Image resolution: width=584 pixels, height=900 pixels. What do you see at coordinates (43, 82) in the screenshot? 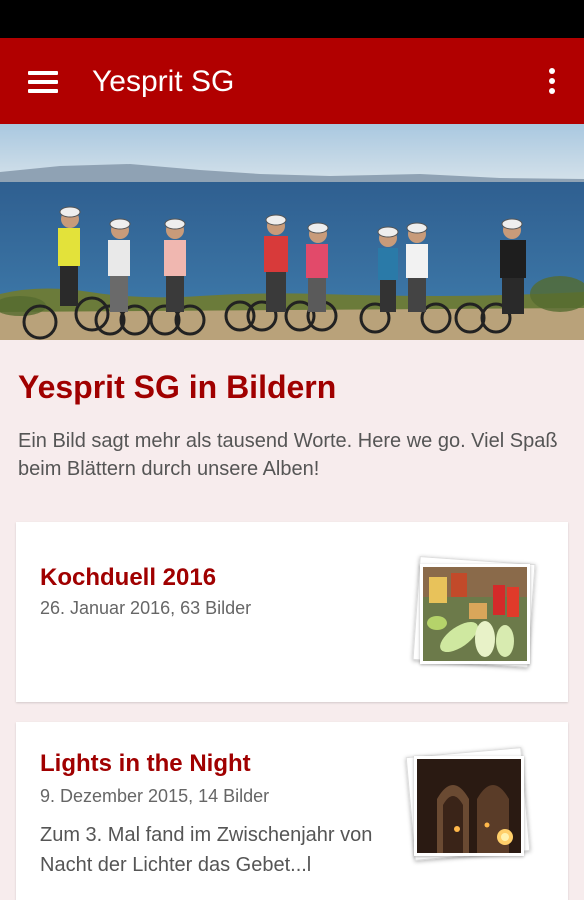
I see `hamburger-menu-icon` at bounding box center [43, 82].